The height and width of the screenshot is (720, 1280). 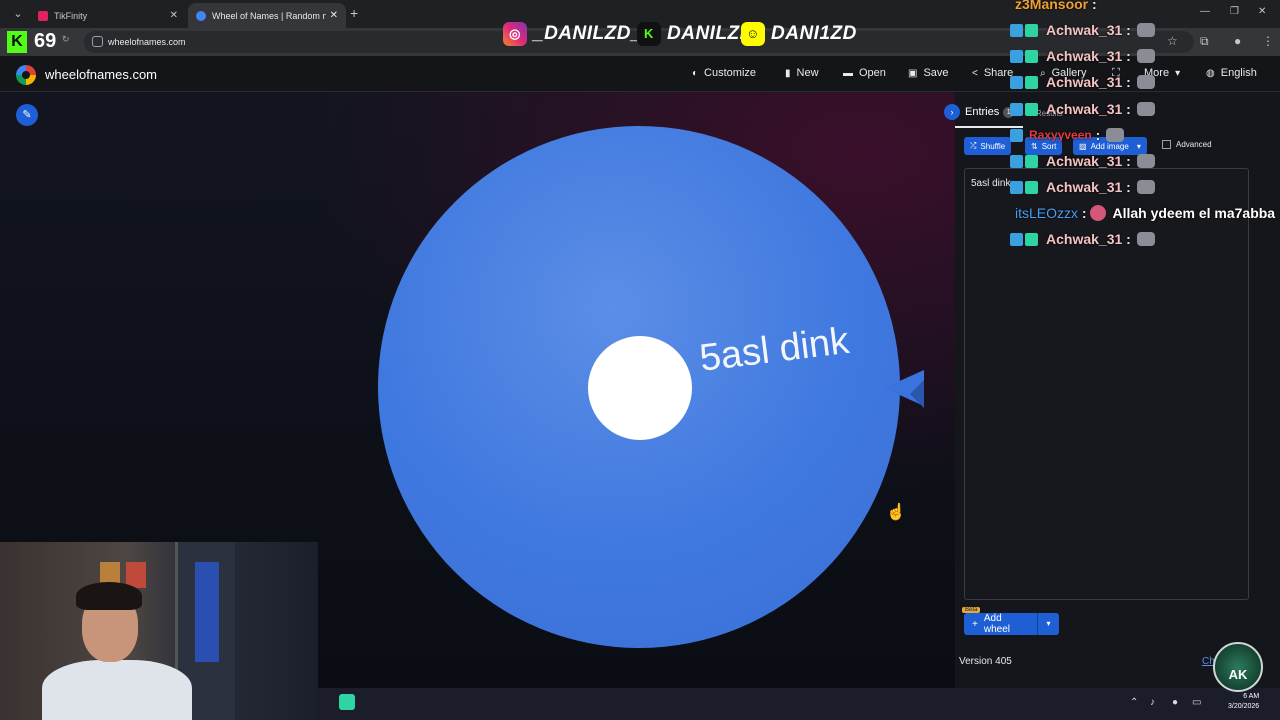 I want to click on window, so click(x=207, y=612).